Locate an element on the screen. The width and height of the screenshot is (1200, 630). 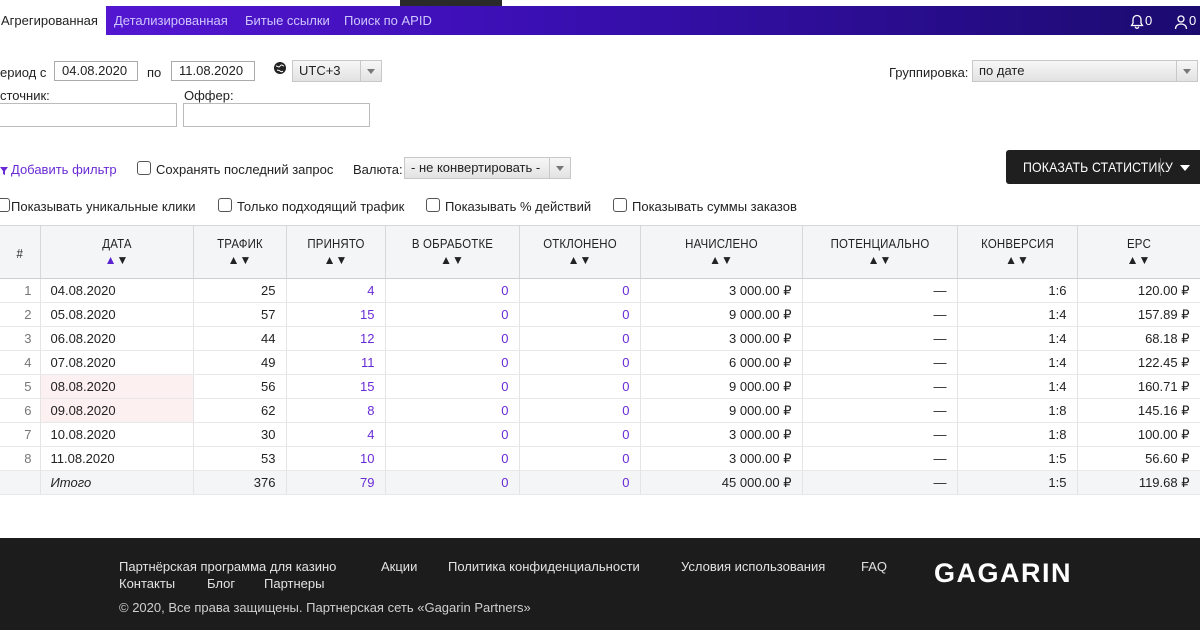
row-date: 07.08.2020 is located at coordinates (117, 362).